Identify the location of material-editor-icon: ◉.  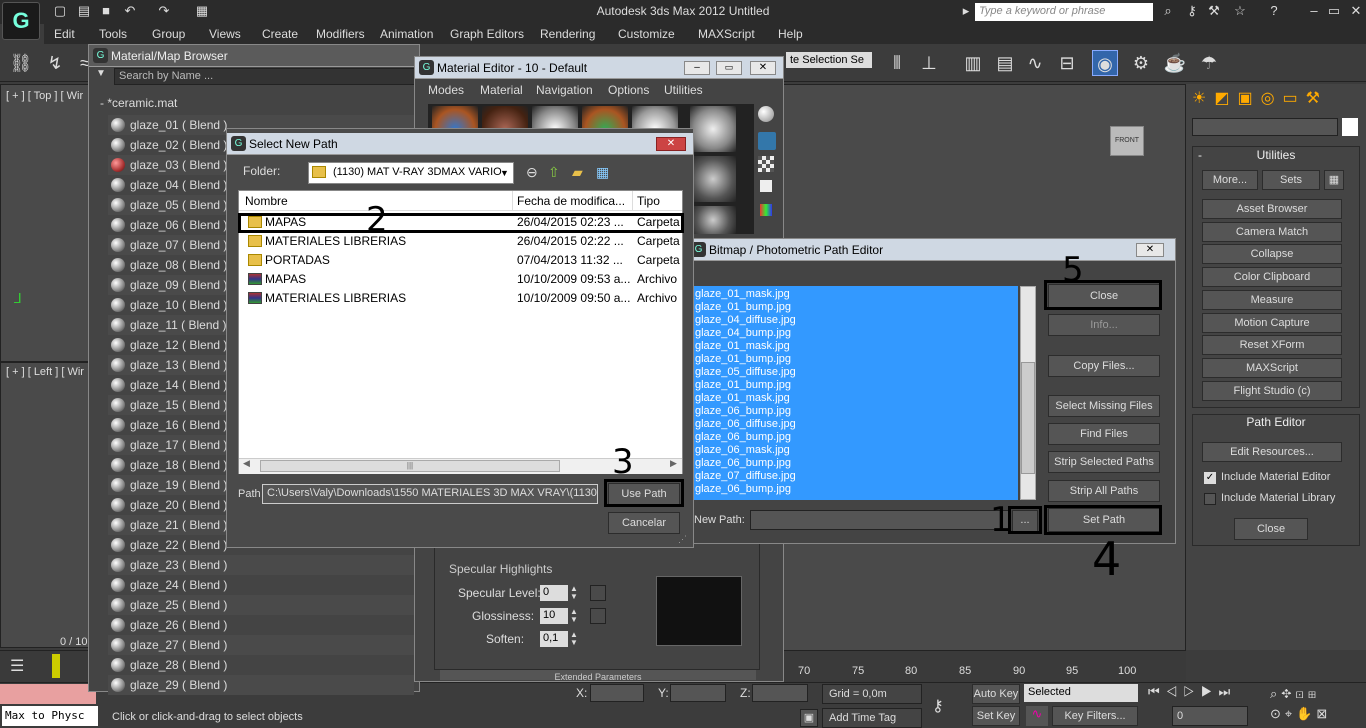
(1105, 63).